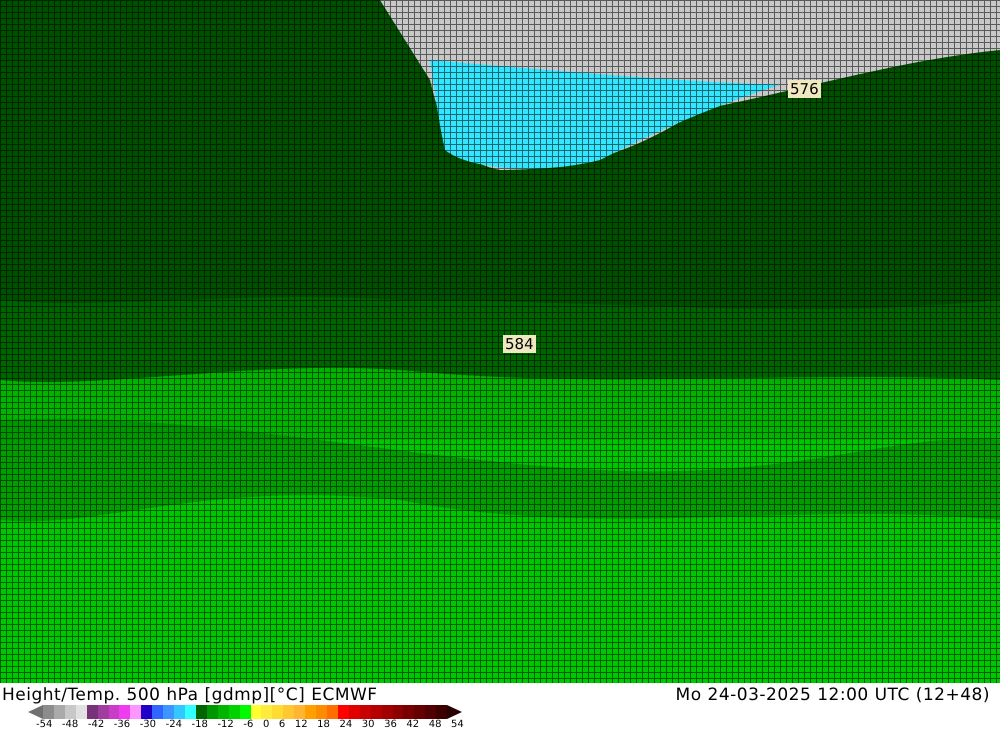  What do you see at coordinates (323, 725) in the screenshot?
I see `tick-label: 18` at bounding box center [323, 725].